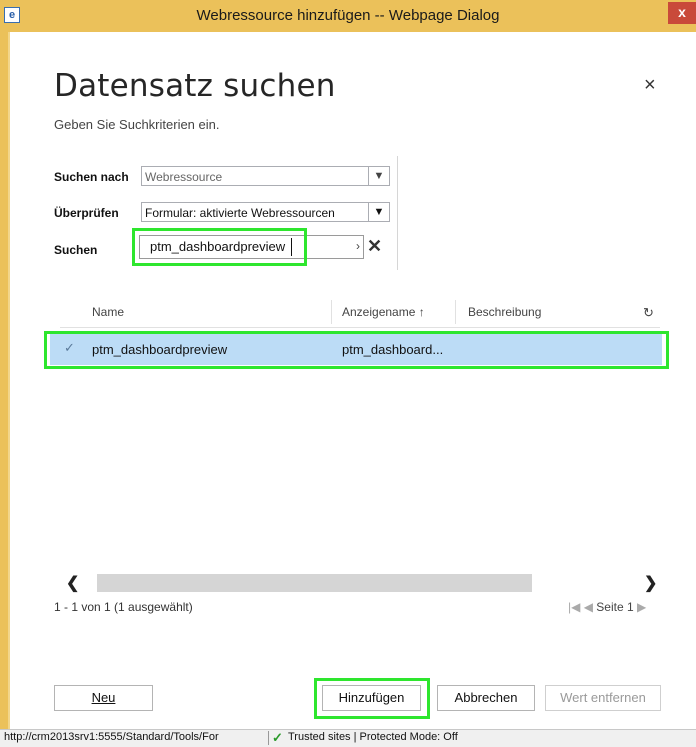 The height and width of the screenshot is (747, 696). Describe the element at coordinates (574, 607) in the screenshot. I see `first-page-icon: |◀` at that location.